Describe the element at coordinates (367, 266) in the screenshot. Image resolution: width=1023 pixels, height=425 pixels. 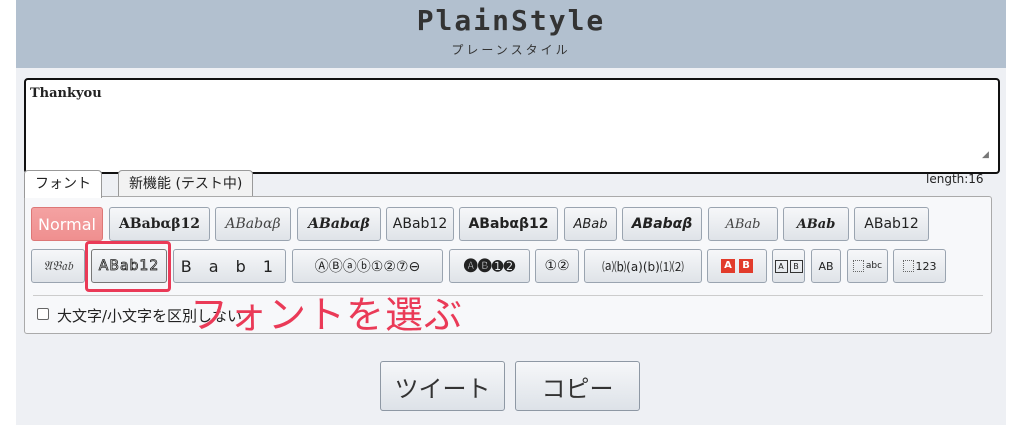
I see `font-circled-button: ⒶⒷⓐⓑ①②⑦⊖` at that location.